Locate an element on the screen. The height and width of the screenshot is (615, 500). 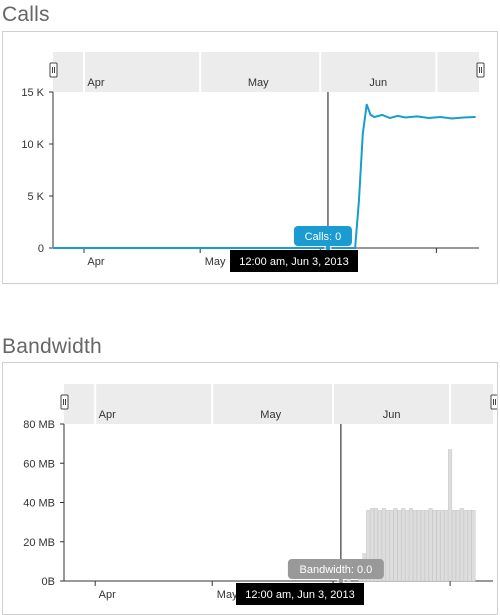
y-tick-label: 80 MB is located at coordinates (39, 425).